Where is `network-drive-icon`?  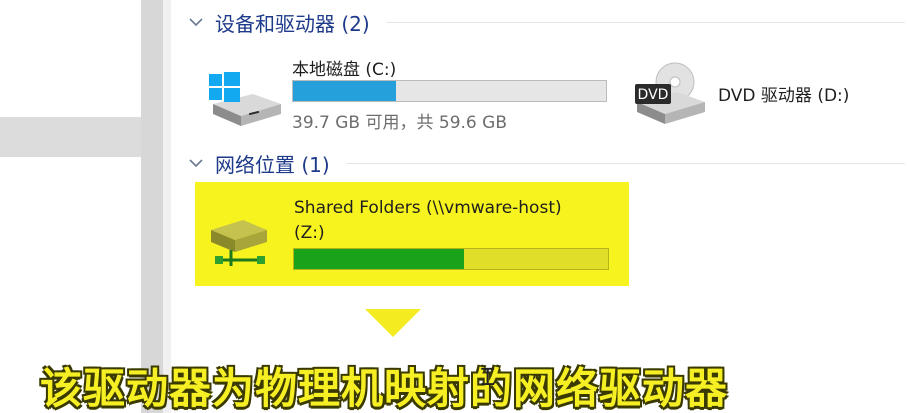 network-drive-icon is located at coordinates (240, 247).